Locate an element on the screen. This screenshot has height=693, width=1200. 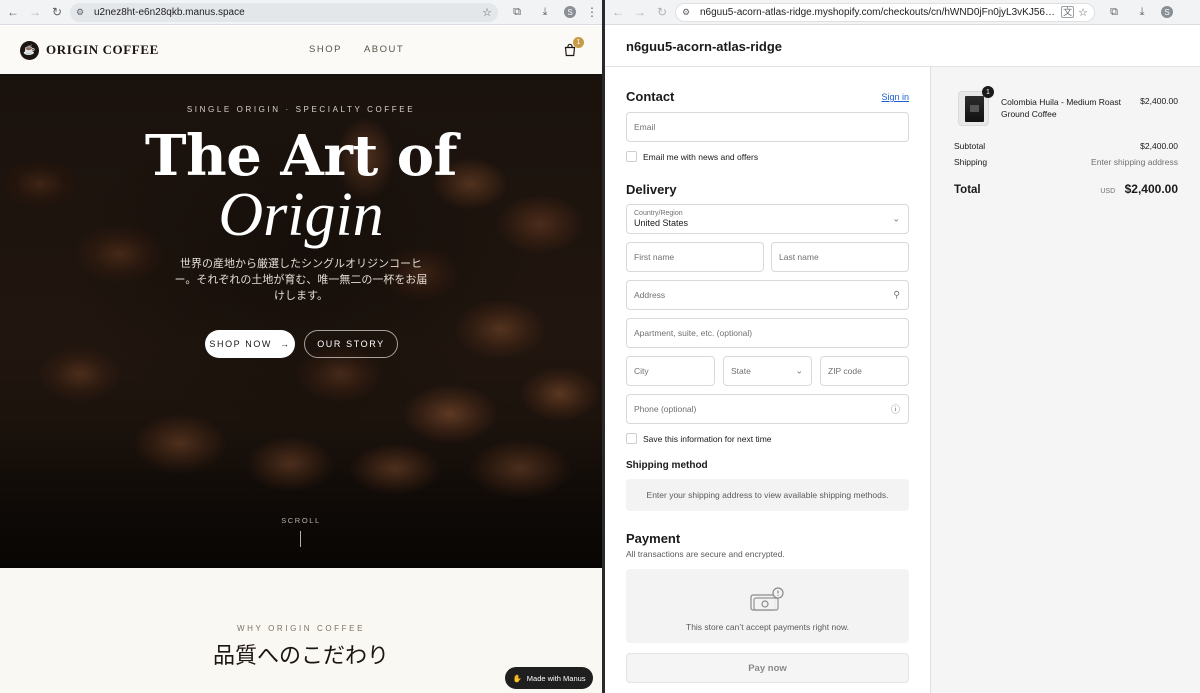
translate-icon: 文 is located at coordinates (1068, 12).